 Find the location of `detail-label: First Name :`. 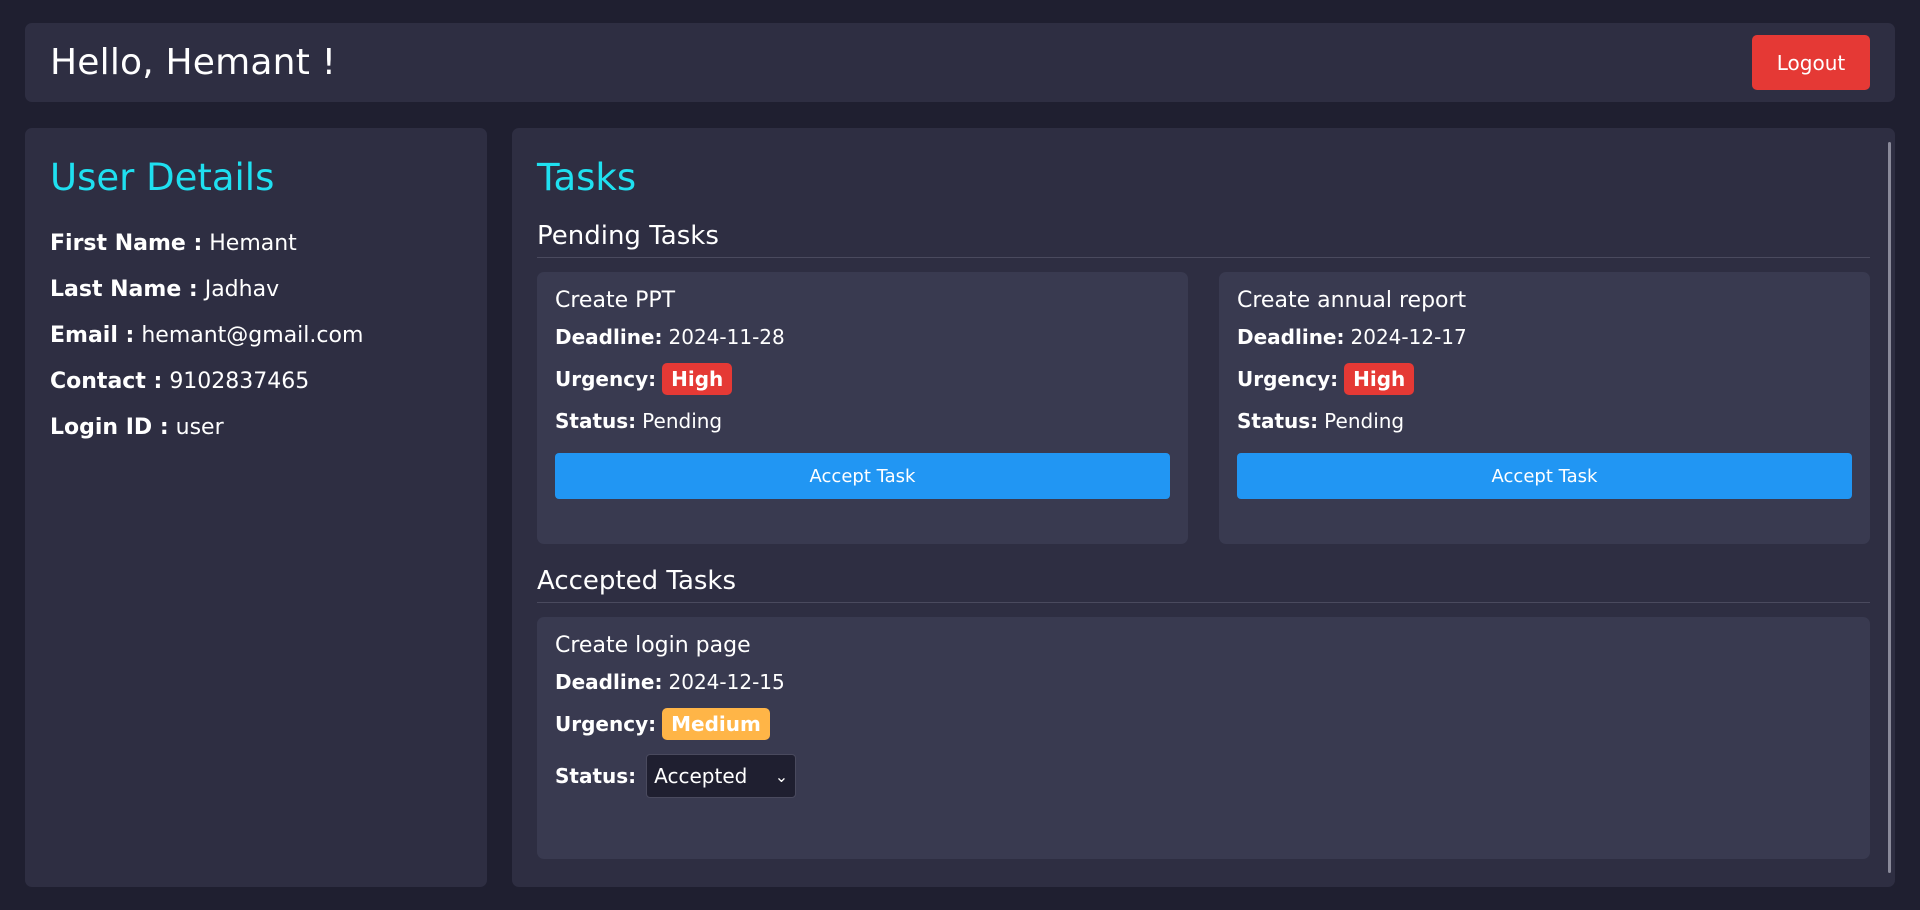

detail-label: First Name : is located at coordinates (126, 243).